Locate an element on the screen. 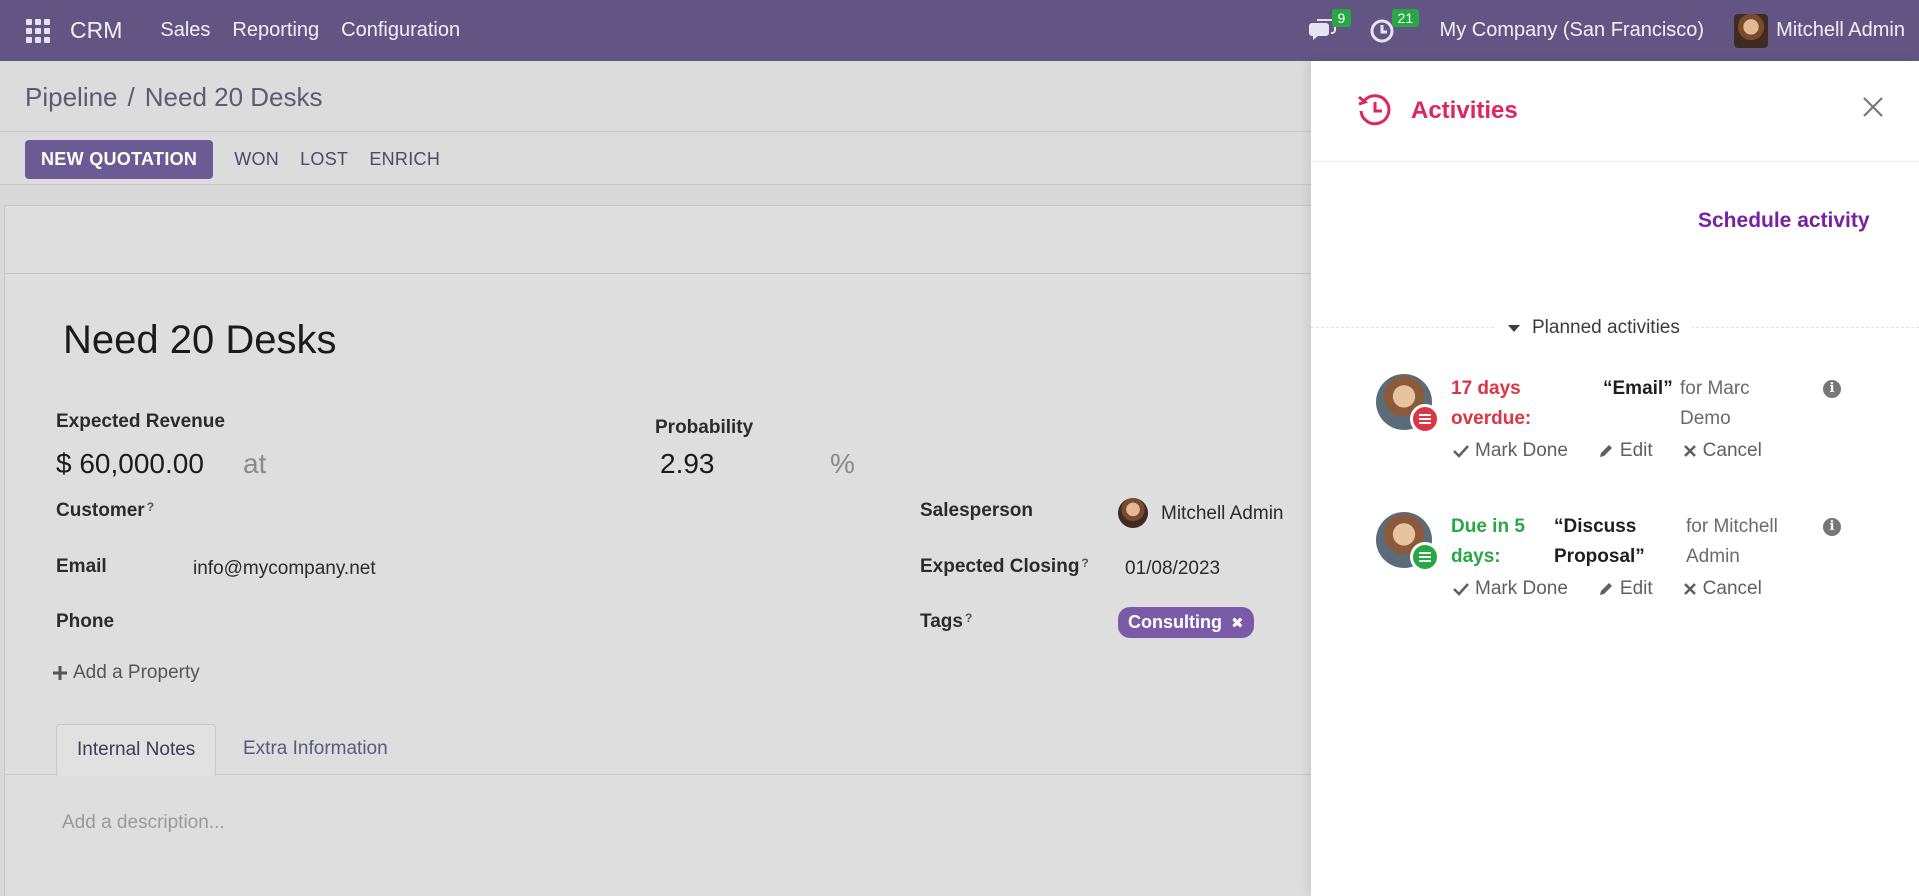  lost-button: LOST is located at coordinates (324, 159).